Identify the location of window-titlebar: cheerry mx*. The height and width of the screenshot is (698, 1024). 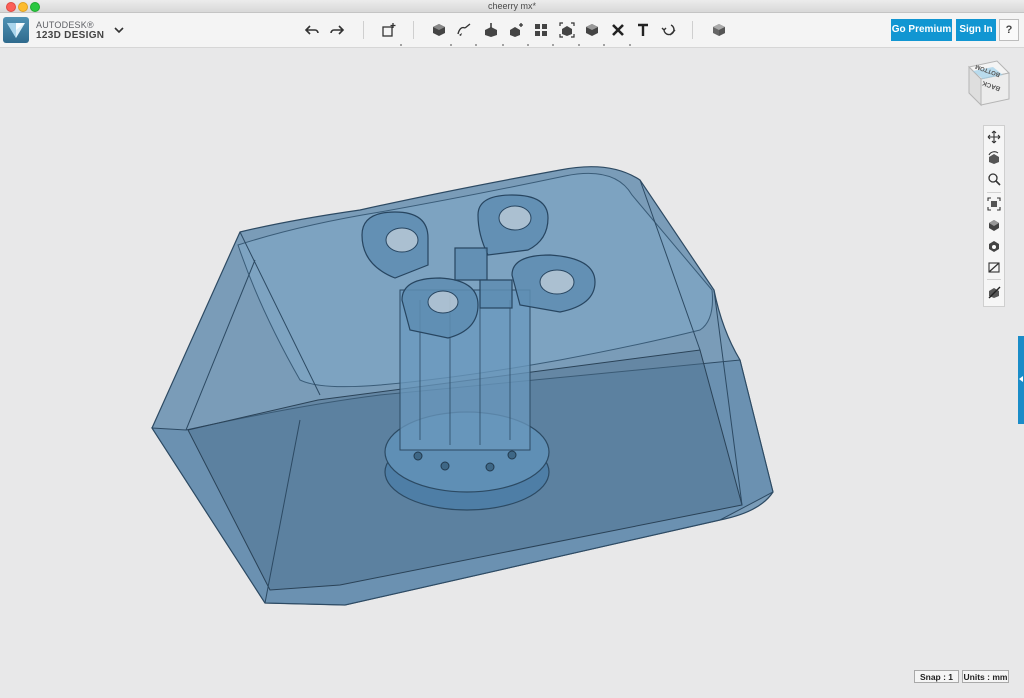
(512, 6).